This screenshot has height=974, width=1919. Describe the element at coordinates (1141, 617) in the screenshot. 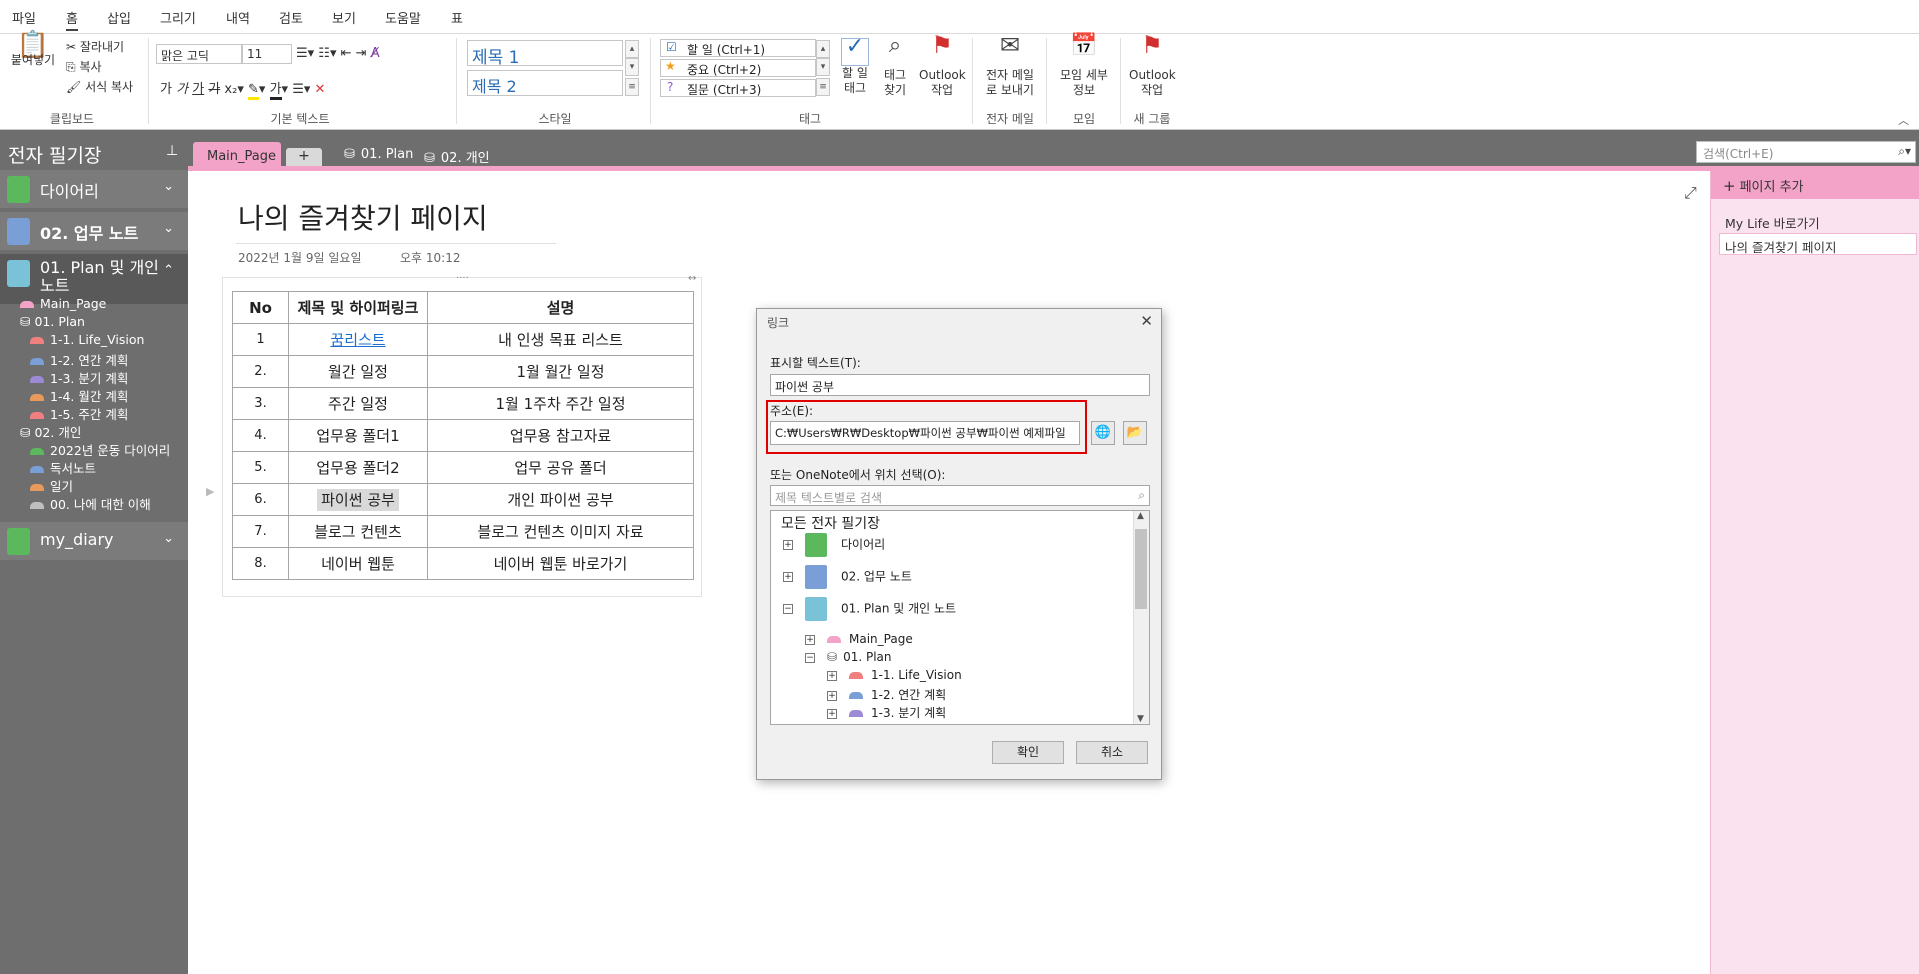

I see `tree-scrollbar: ▲ ▼` at that location.